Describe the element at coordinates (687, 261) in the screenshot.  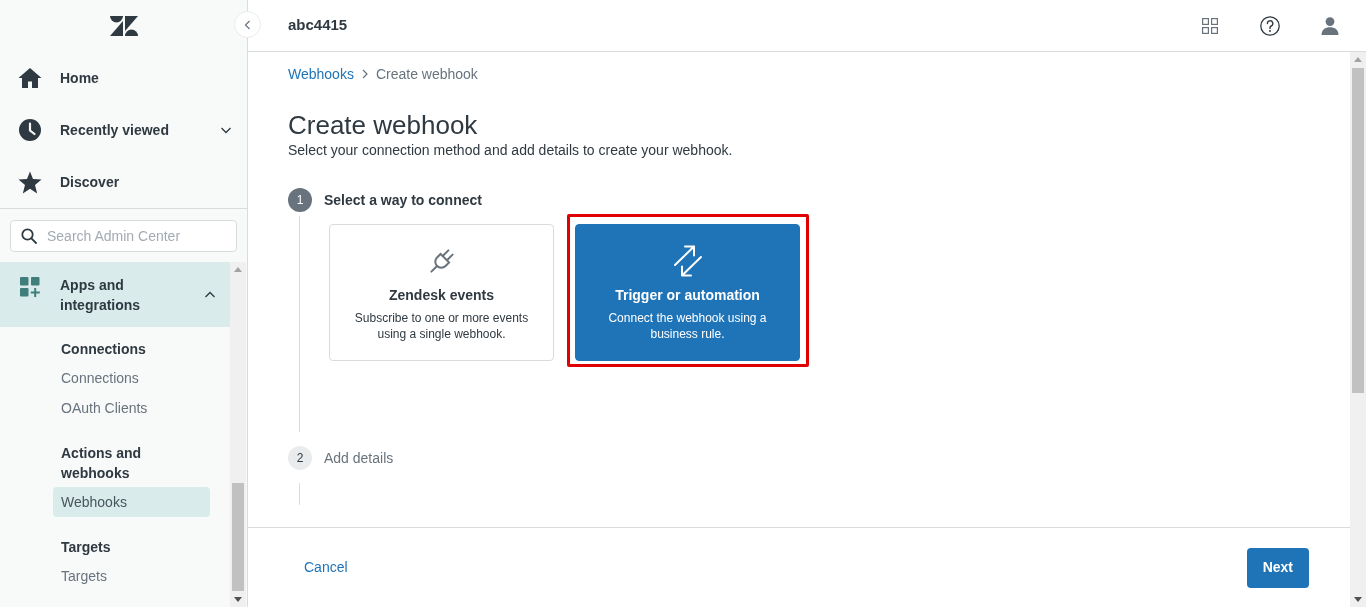
I see `diagonal-arrows-icon` at that location.